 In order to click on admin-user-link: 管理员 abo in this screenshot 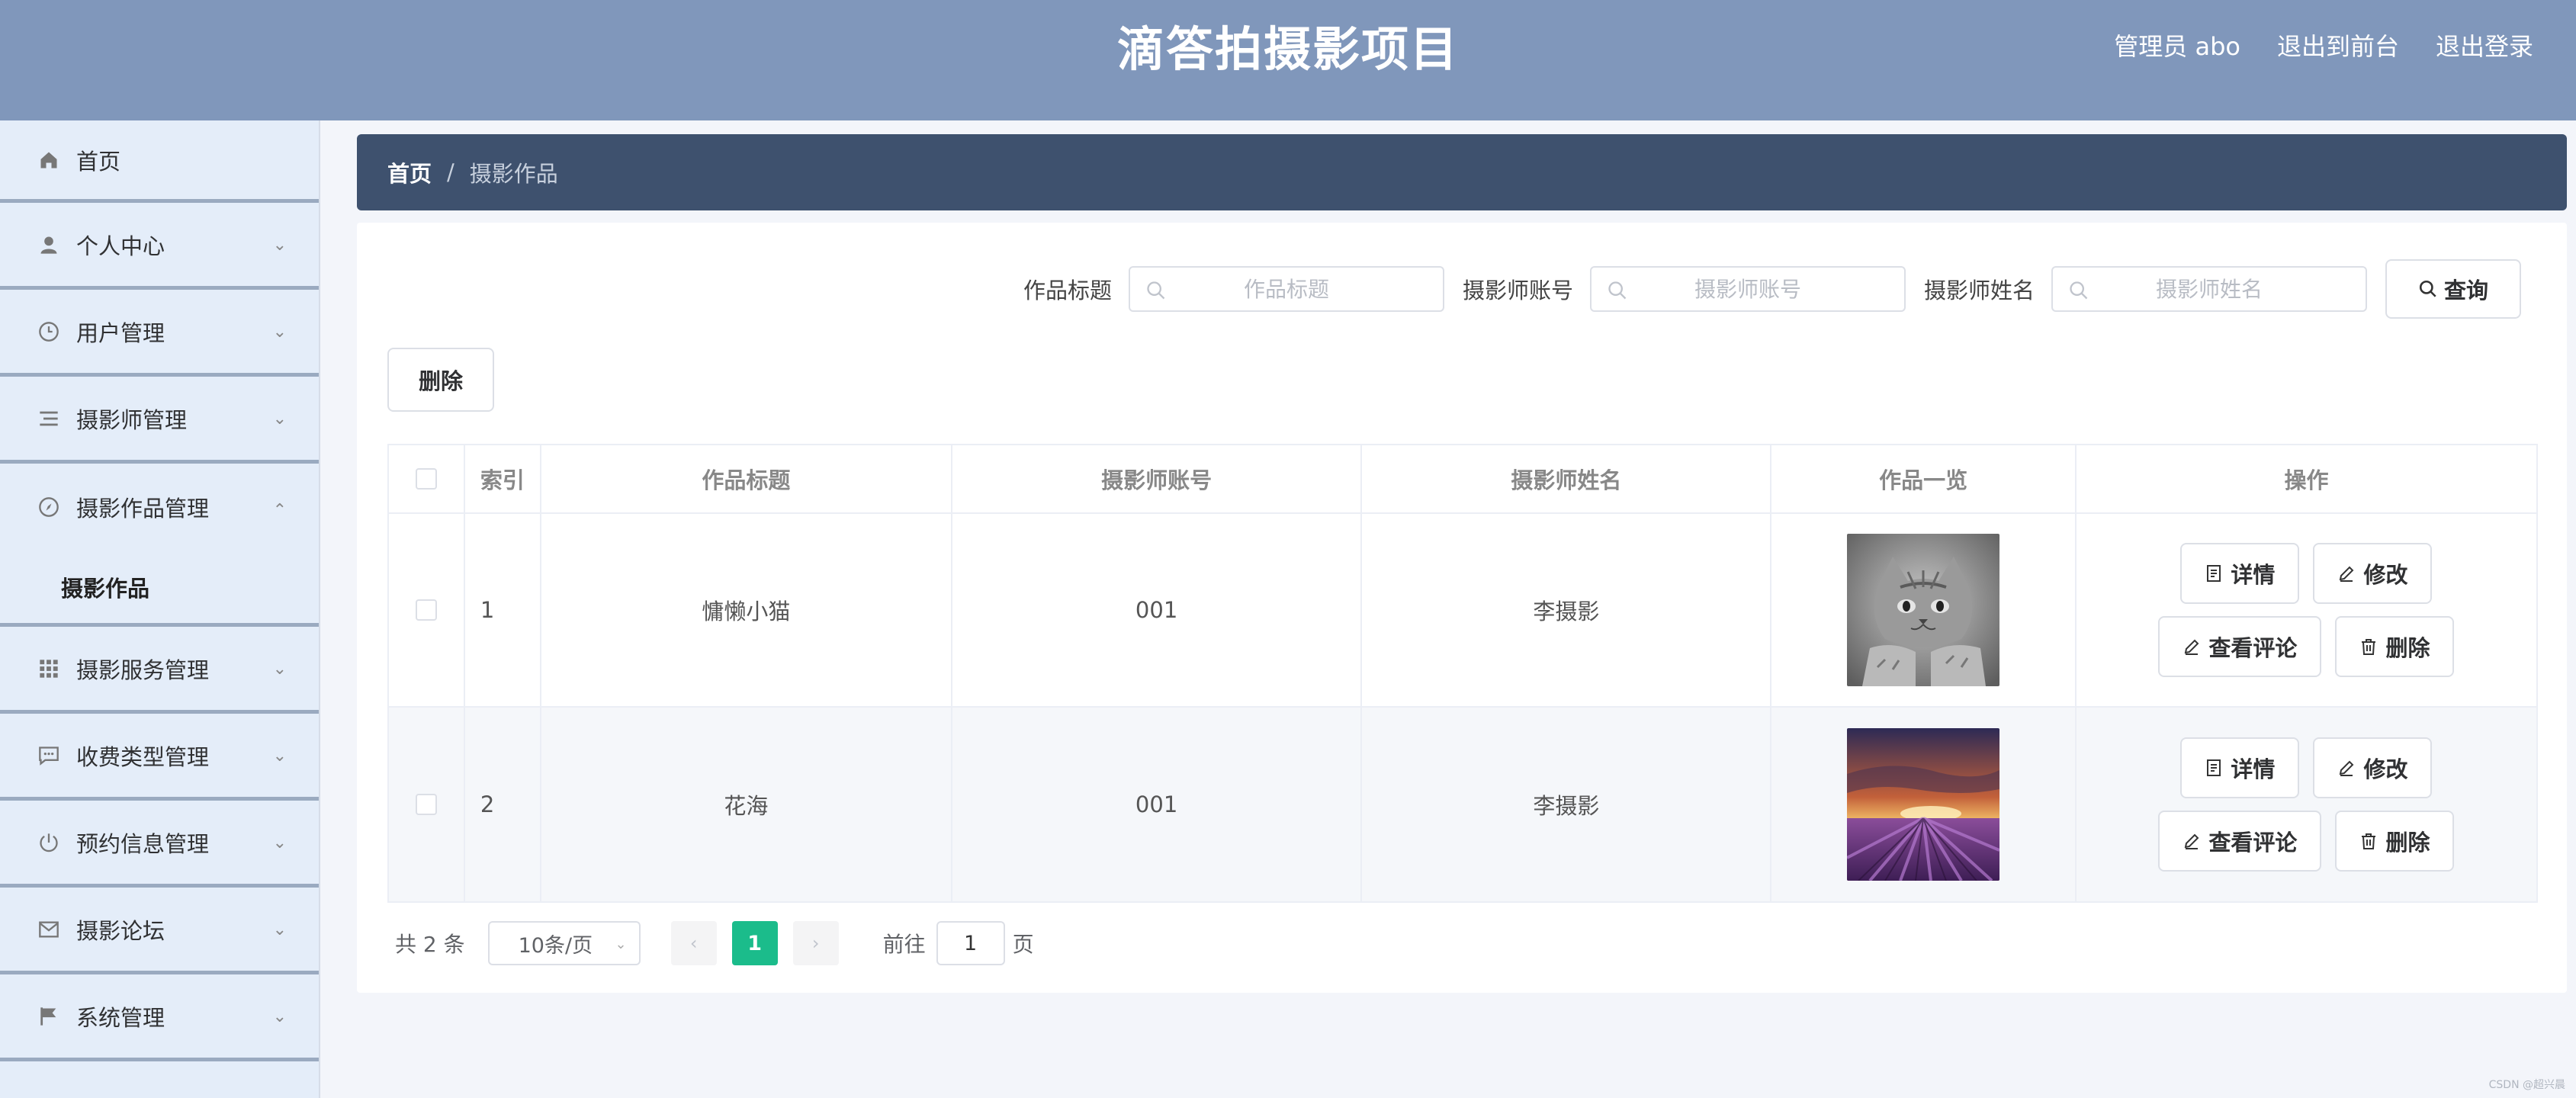, I will do `click(2177, 45)`.